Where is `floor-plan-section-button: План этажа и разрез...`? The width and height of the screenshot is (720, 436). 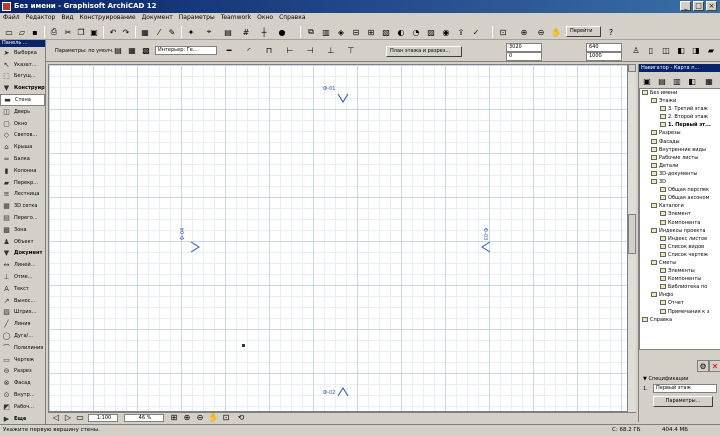 floor-plan-section-button: План этажа и разрез... is located at coordinates (424, 51).